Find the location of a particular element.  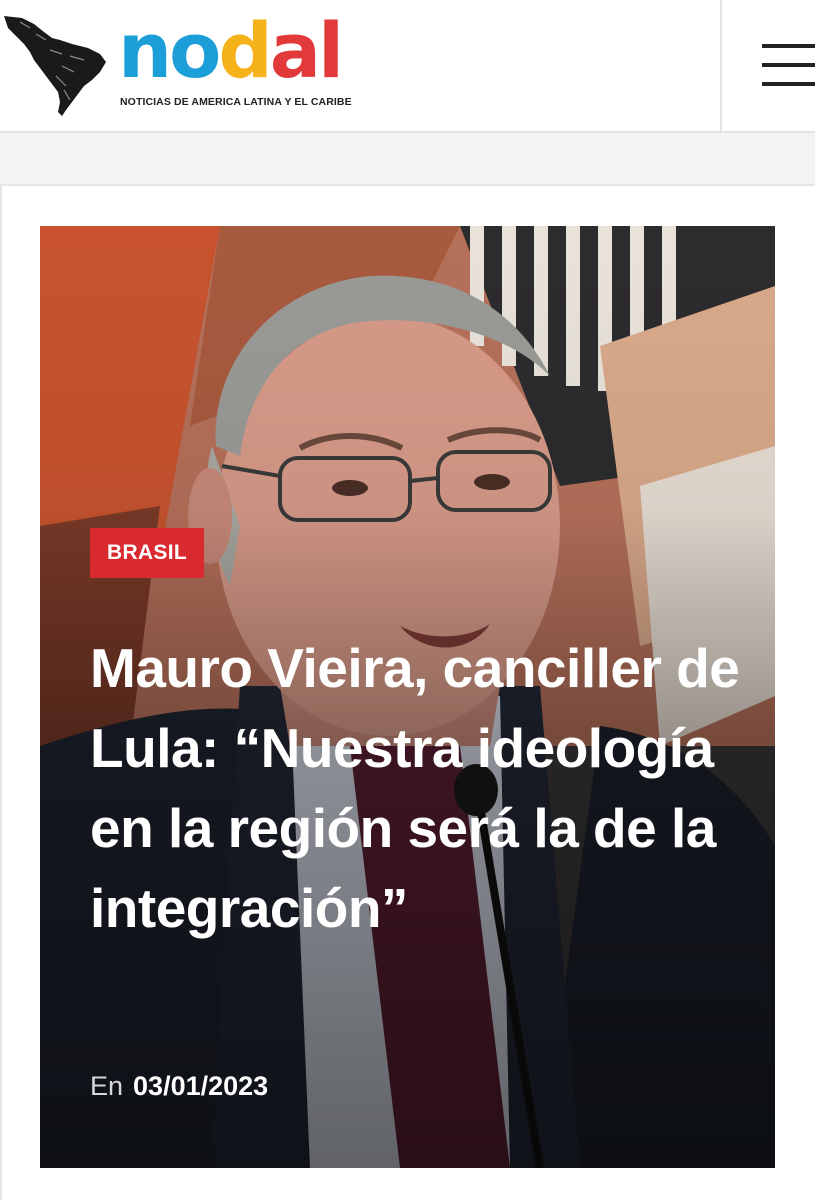

logo-wordmark: nodal is located at coordinates (231, 51).